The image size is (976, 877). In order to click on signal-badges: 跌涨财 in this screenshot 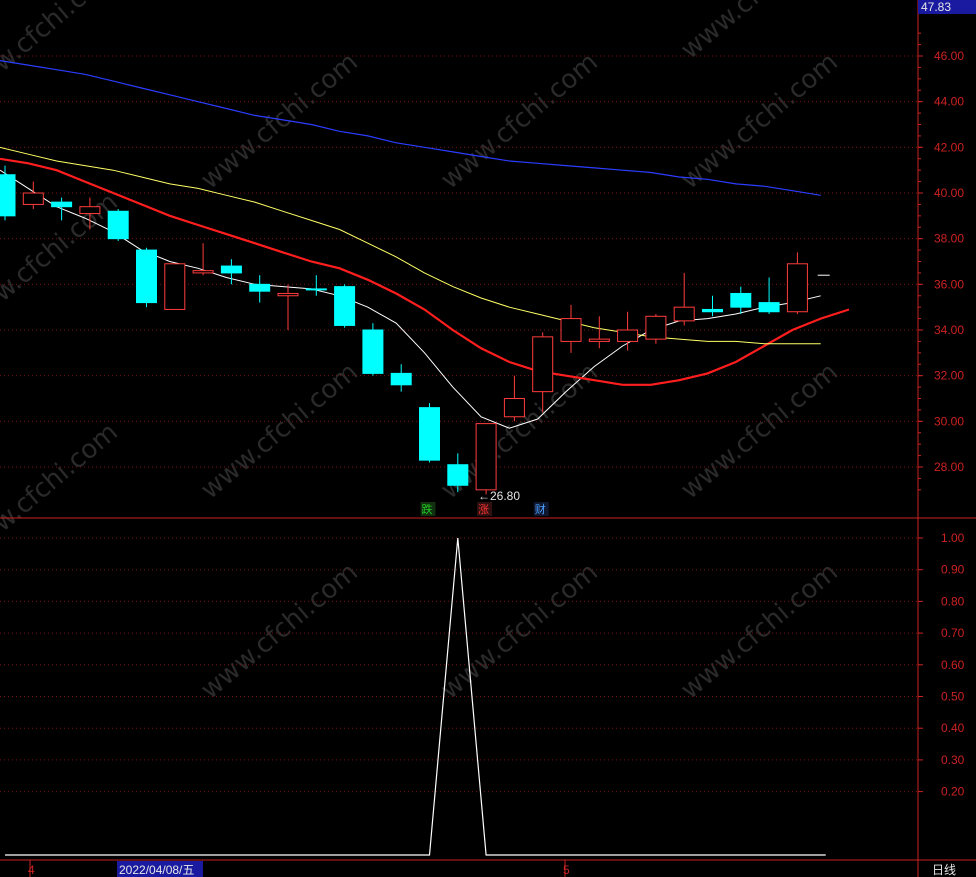, I will do `click(484, 509)`.